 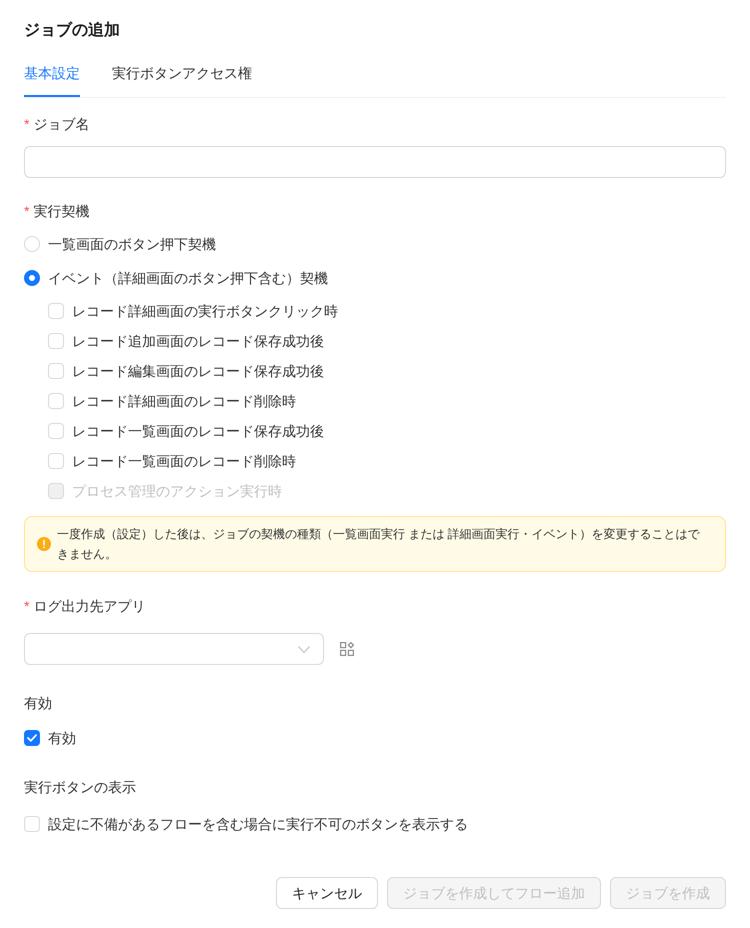 I want to click on checkbox-label: レコード一覧画面のレコード保存成功後, so click(x=198, y=431).